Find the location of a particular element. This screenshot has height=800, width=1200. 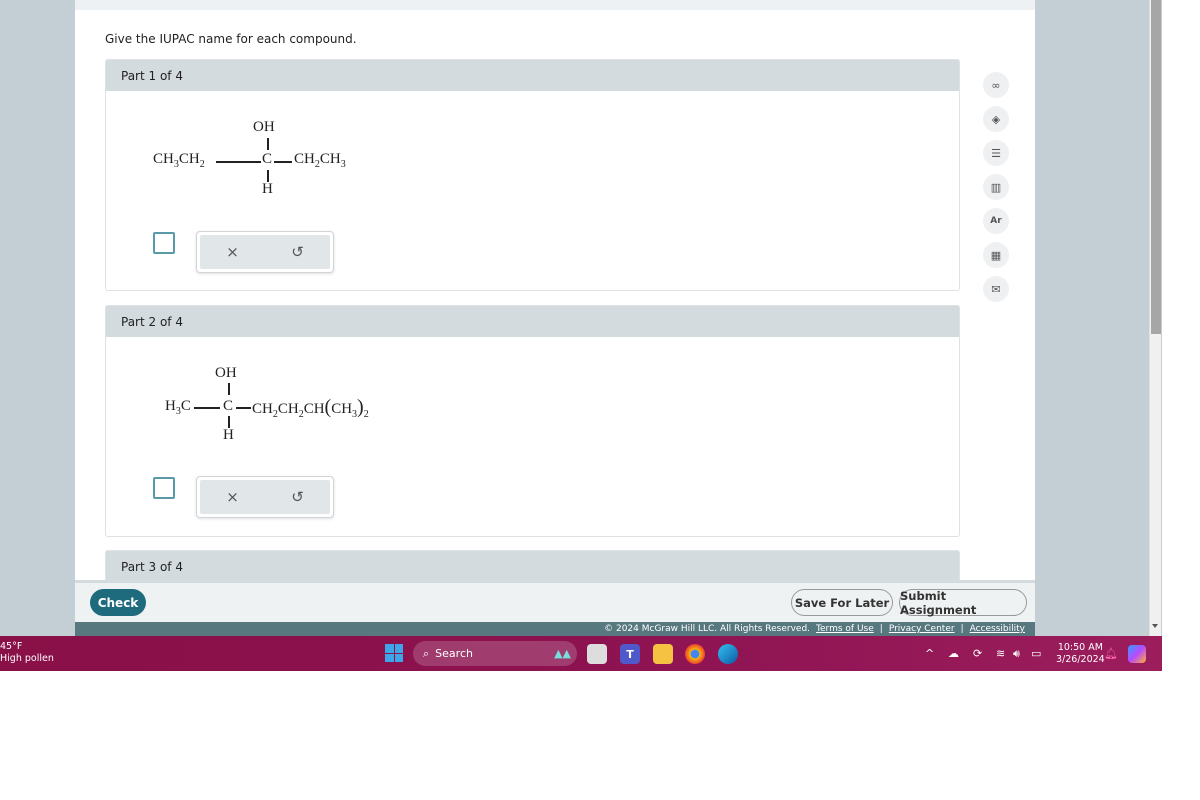

chrome-icon is located at coordinates (695, 654).